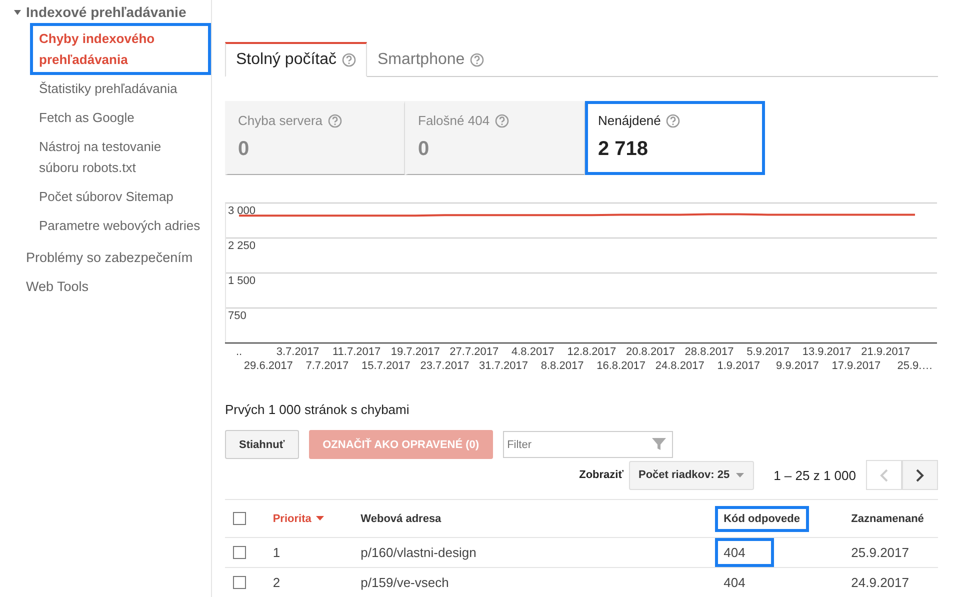  I want to click on table-cell-text: 2, so click(277, 583).